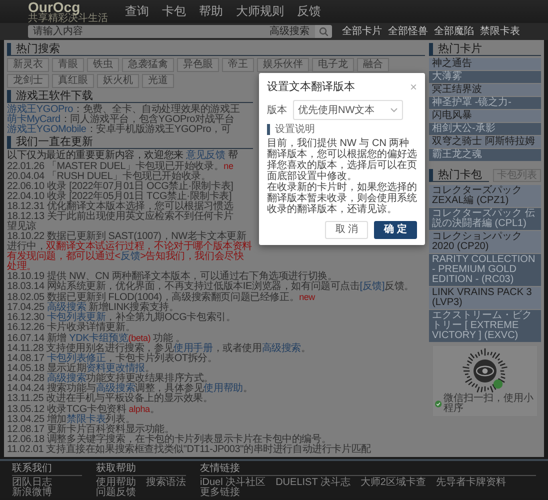  Describe the element at coordinates (122, 318) in the screenshot. I see `update-entry: 16.12.30 卡包列表更新，补全第九期OCG卡包索引。` at that location.